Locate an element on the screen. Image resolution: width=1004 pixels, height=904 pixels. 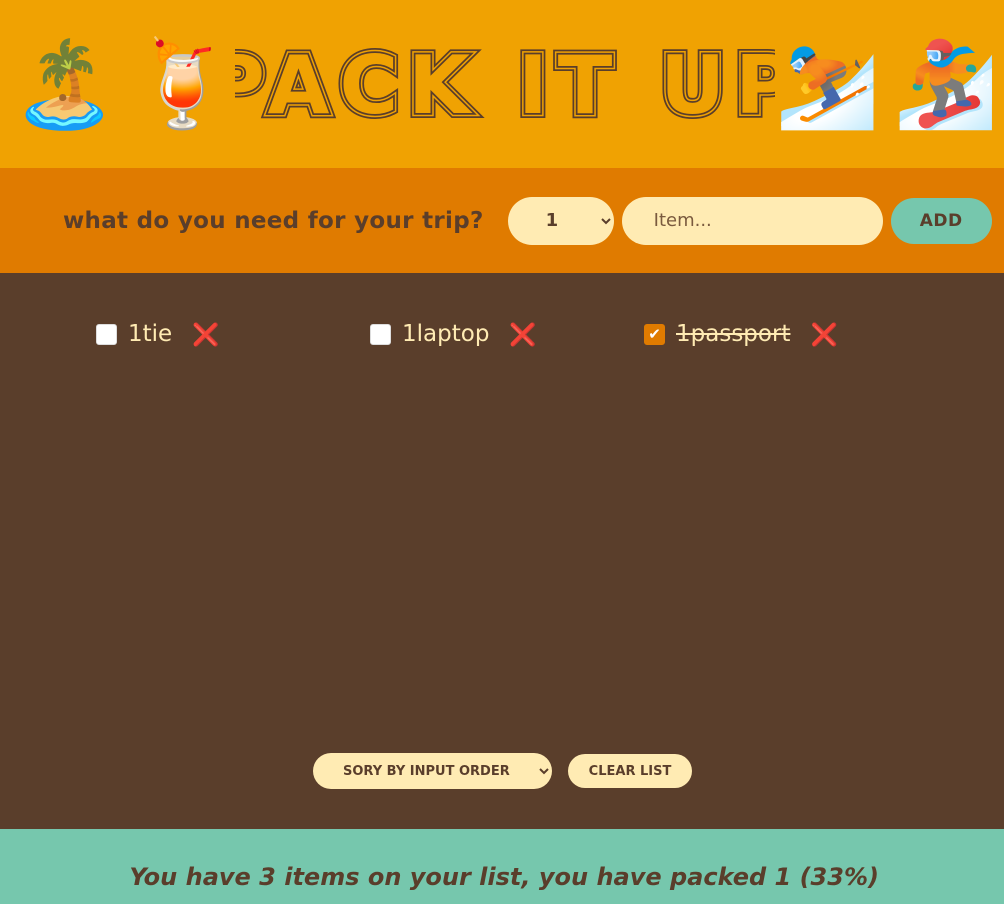
checkmark-icon: ✔ is located at coordinates (654, 333).